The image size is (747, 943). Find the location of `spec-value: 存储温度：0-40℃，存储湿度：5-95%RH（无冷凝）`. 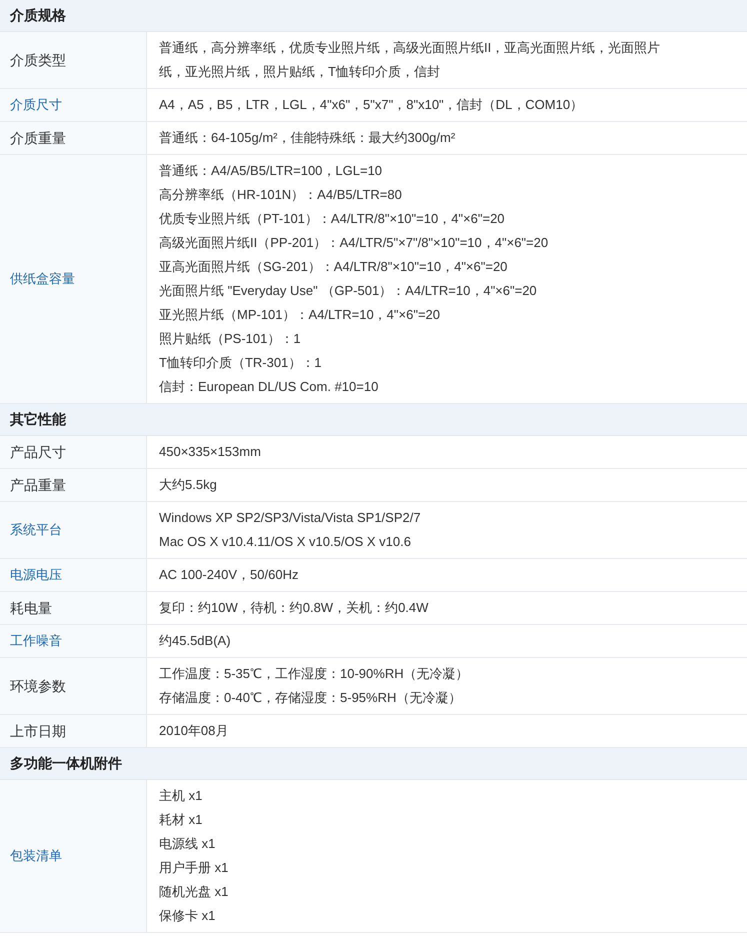

spec-value: 存储温度：0-40℃，存储湿度：5-95%RH（无冷凝） is located at coordinates (310, 698).